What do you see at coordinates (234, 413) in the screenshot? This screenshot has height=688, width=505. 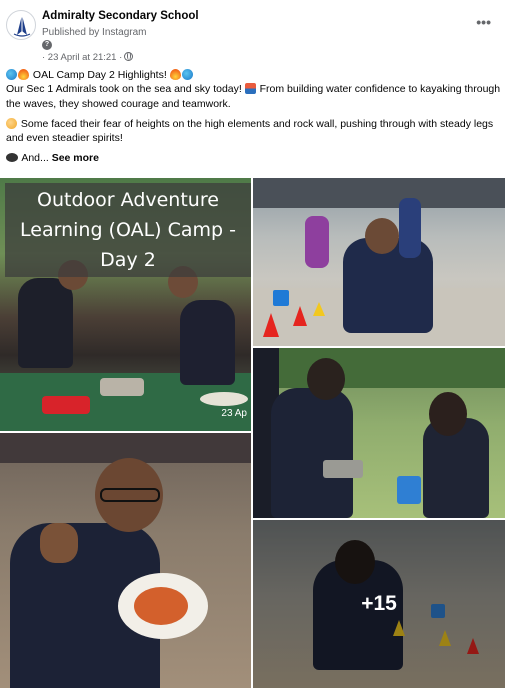 I see `photo-date-stamp: 23 Ap` at bounding box center [234, 413].